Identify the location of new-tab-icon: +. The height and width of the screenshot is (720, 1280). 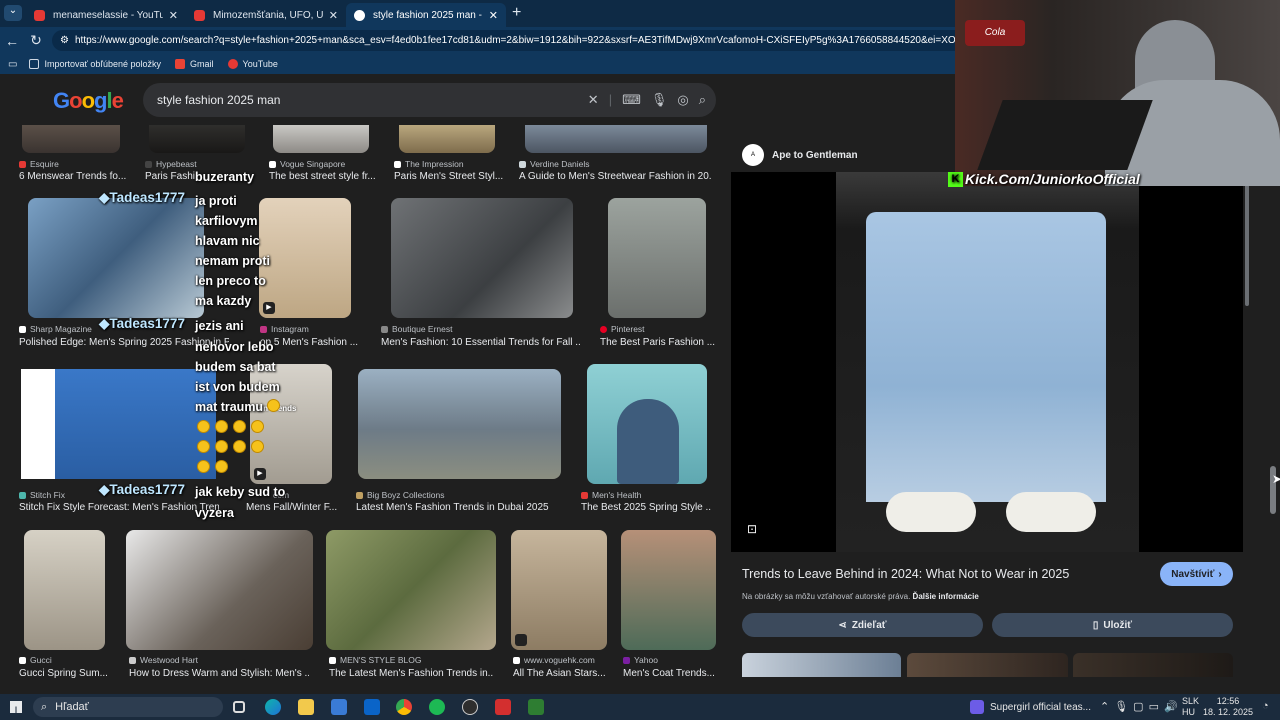
(516, 13).